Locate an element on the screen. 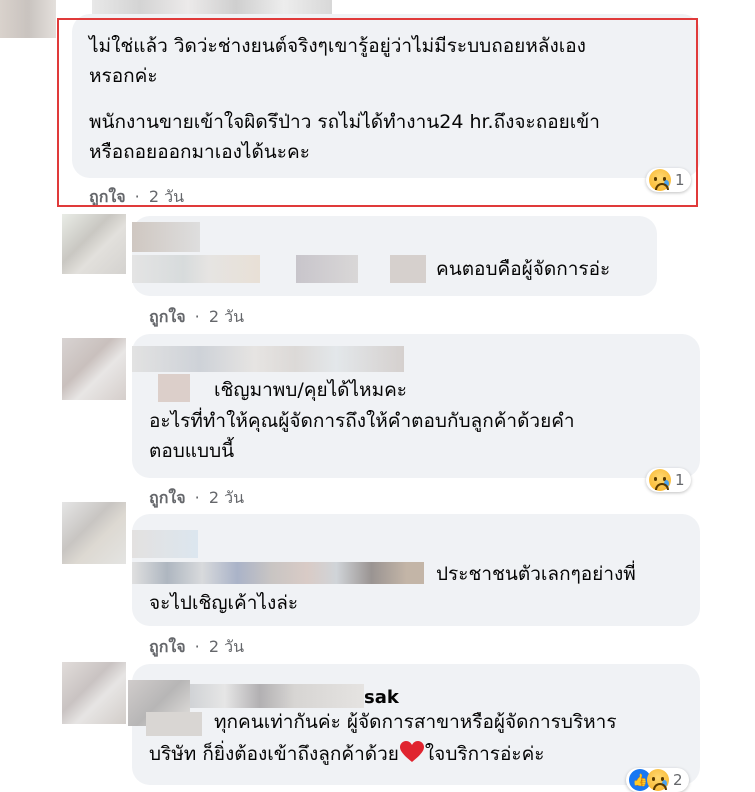 The height and width of the screenshot is (792, 755). reaction-count: 2 is located at coordinates (678, 780).